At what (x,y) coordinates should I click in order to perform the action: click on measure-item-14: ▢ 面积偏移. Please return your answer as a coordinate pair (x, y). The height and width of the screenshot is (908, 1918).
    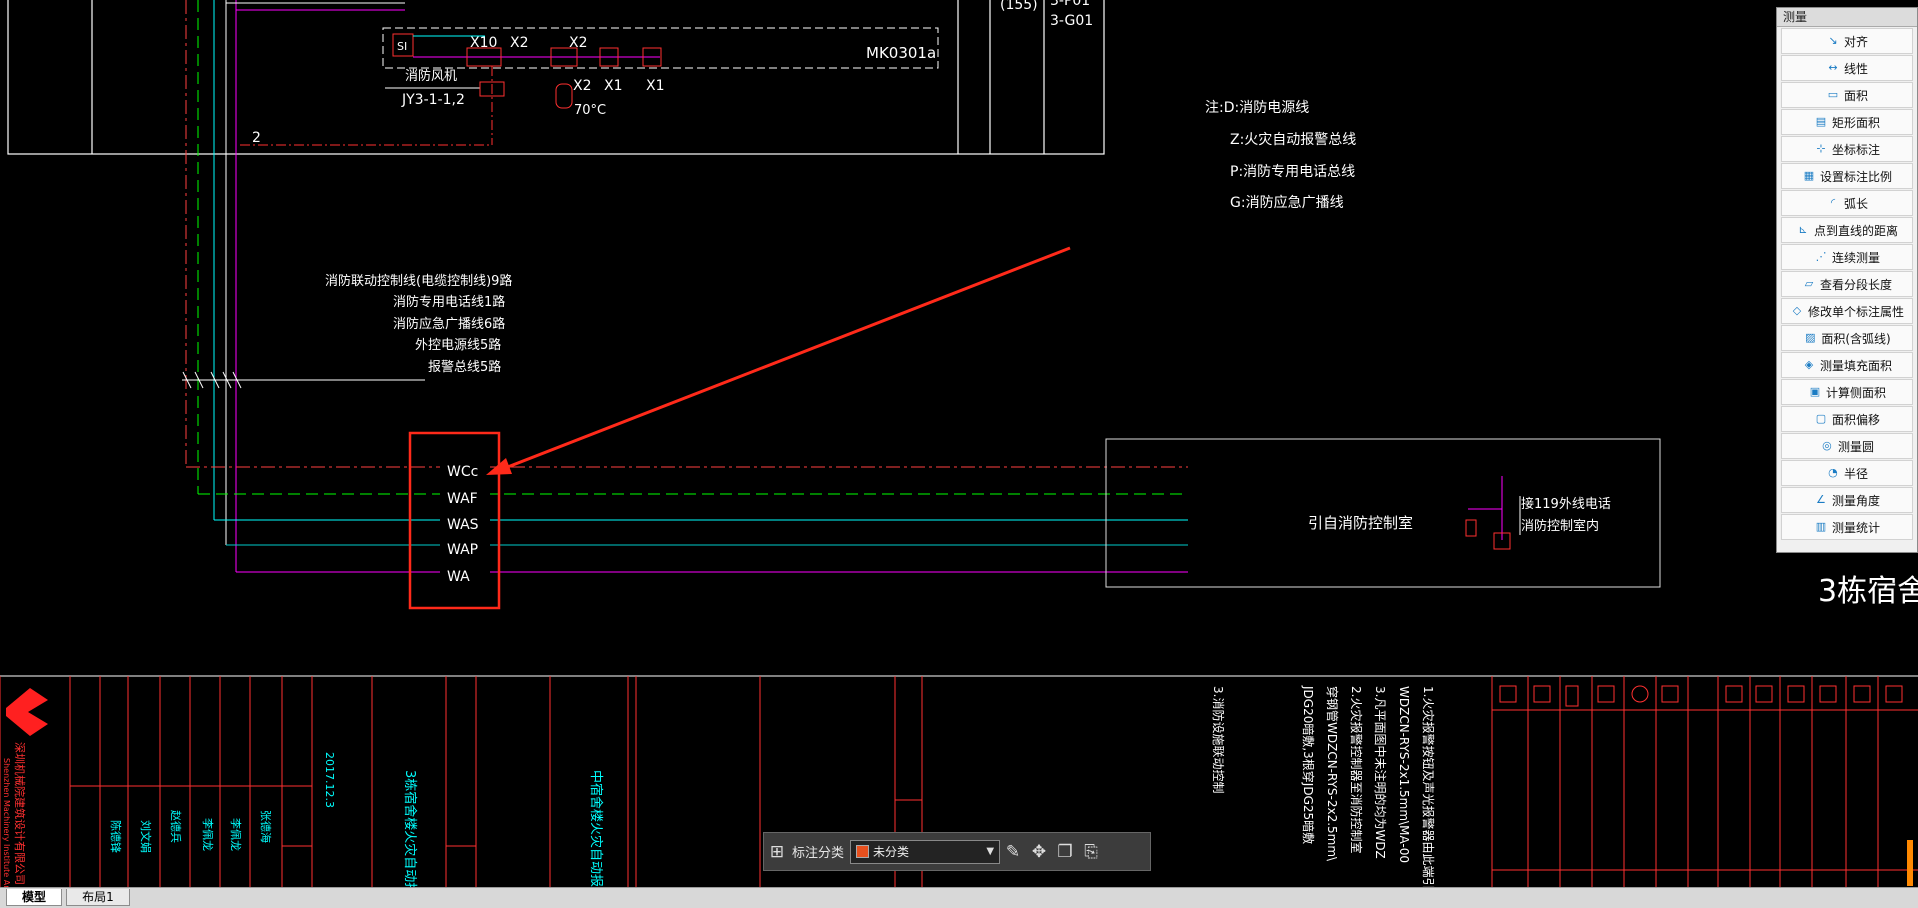
    Looking at the image, I should click on (1847, 419).